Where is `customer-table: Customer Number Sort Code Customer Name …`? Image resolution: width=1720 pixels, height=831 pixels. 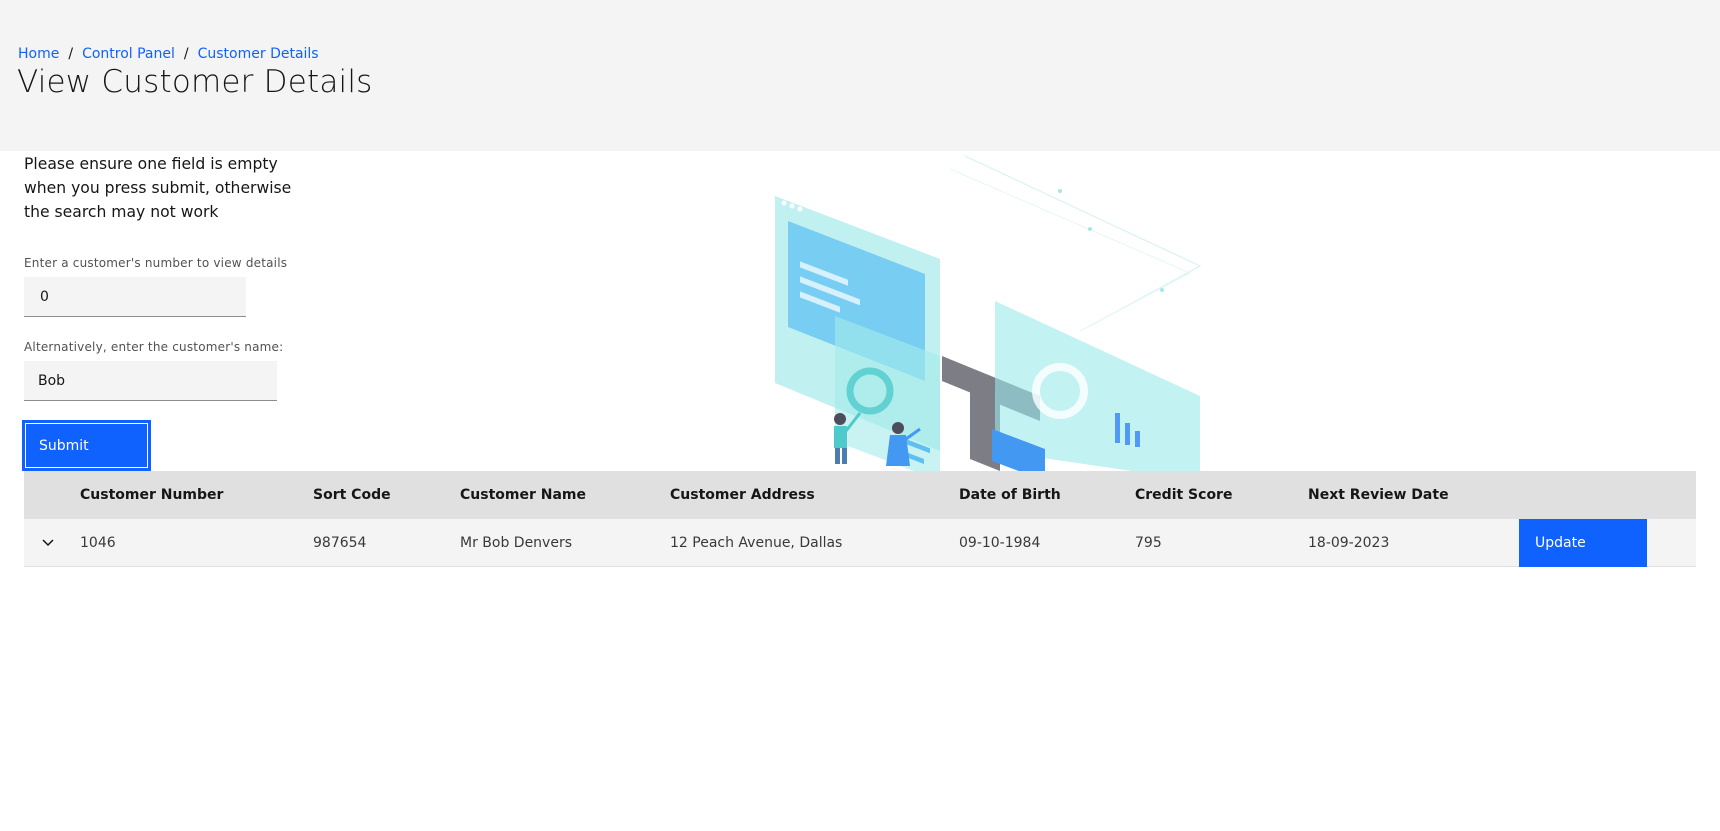
customer-table: Customer Number Sort Code Customer Name … is located at coordinates (860, 519).